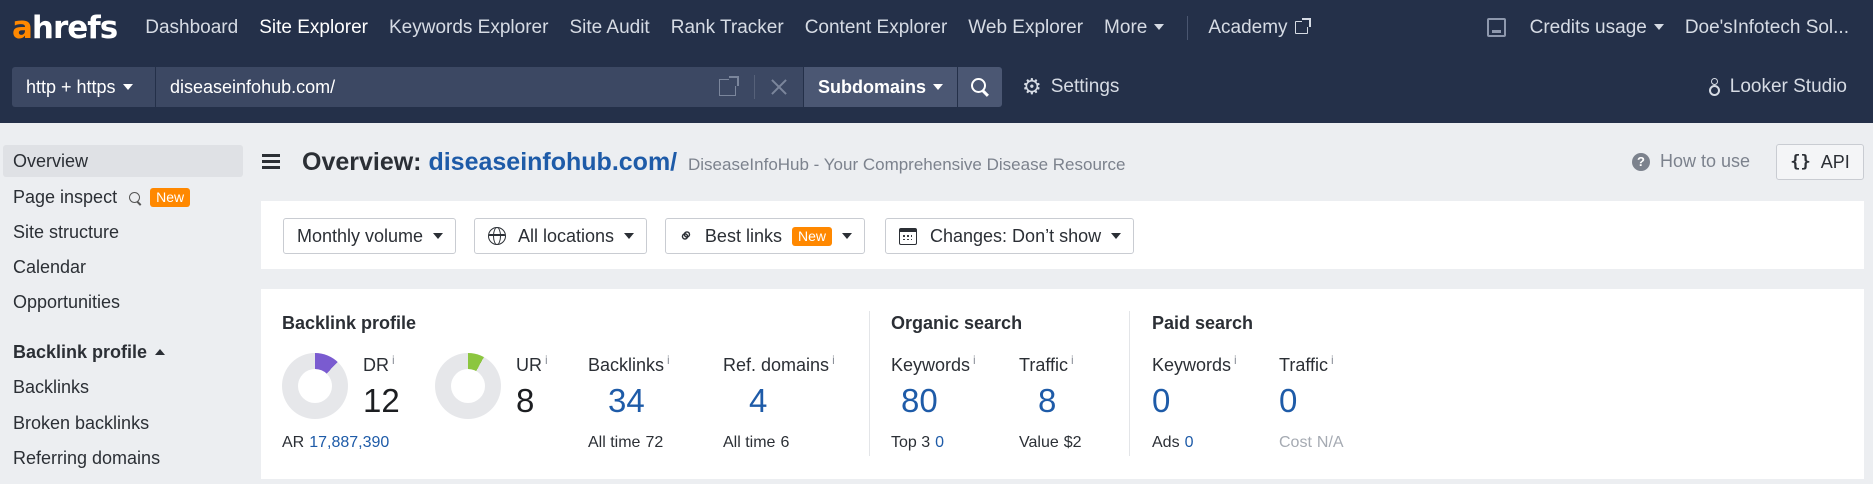  I want to click on nav-site-audit: Site Audit, so click(609, 28).